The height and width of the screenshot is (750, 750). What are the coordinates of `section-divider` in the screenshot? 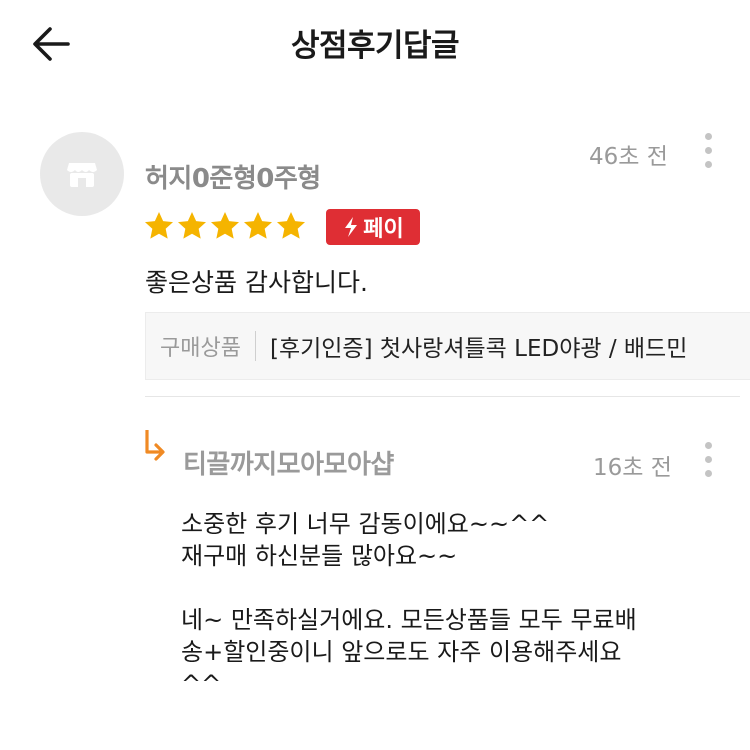 It's located at (442, 396).